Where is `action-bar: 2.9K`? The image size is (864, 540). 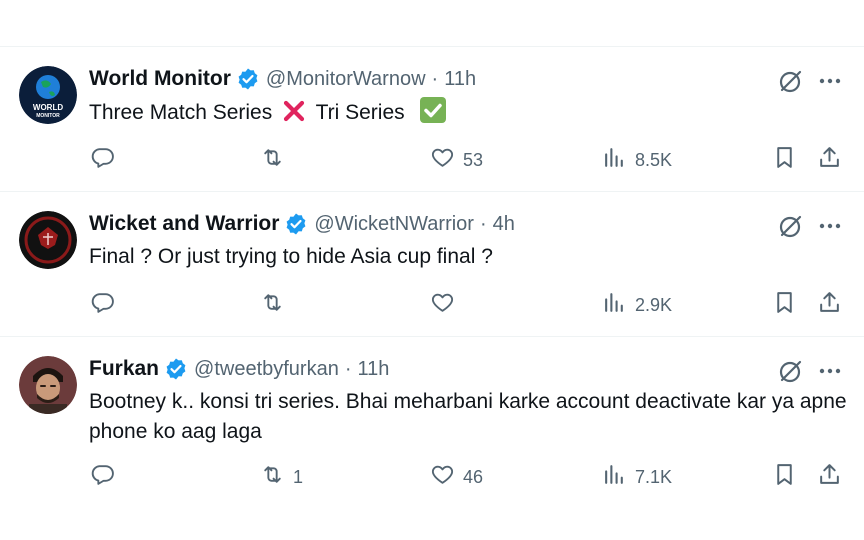 action-bar: 2.9K is located at coordinates (432, 305).